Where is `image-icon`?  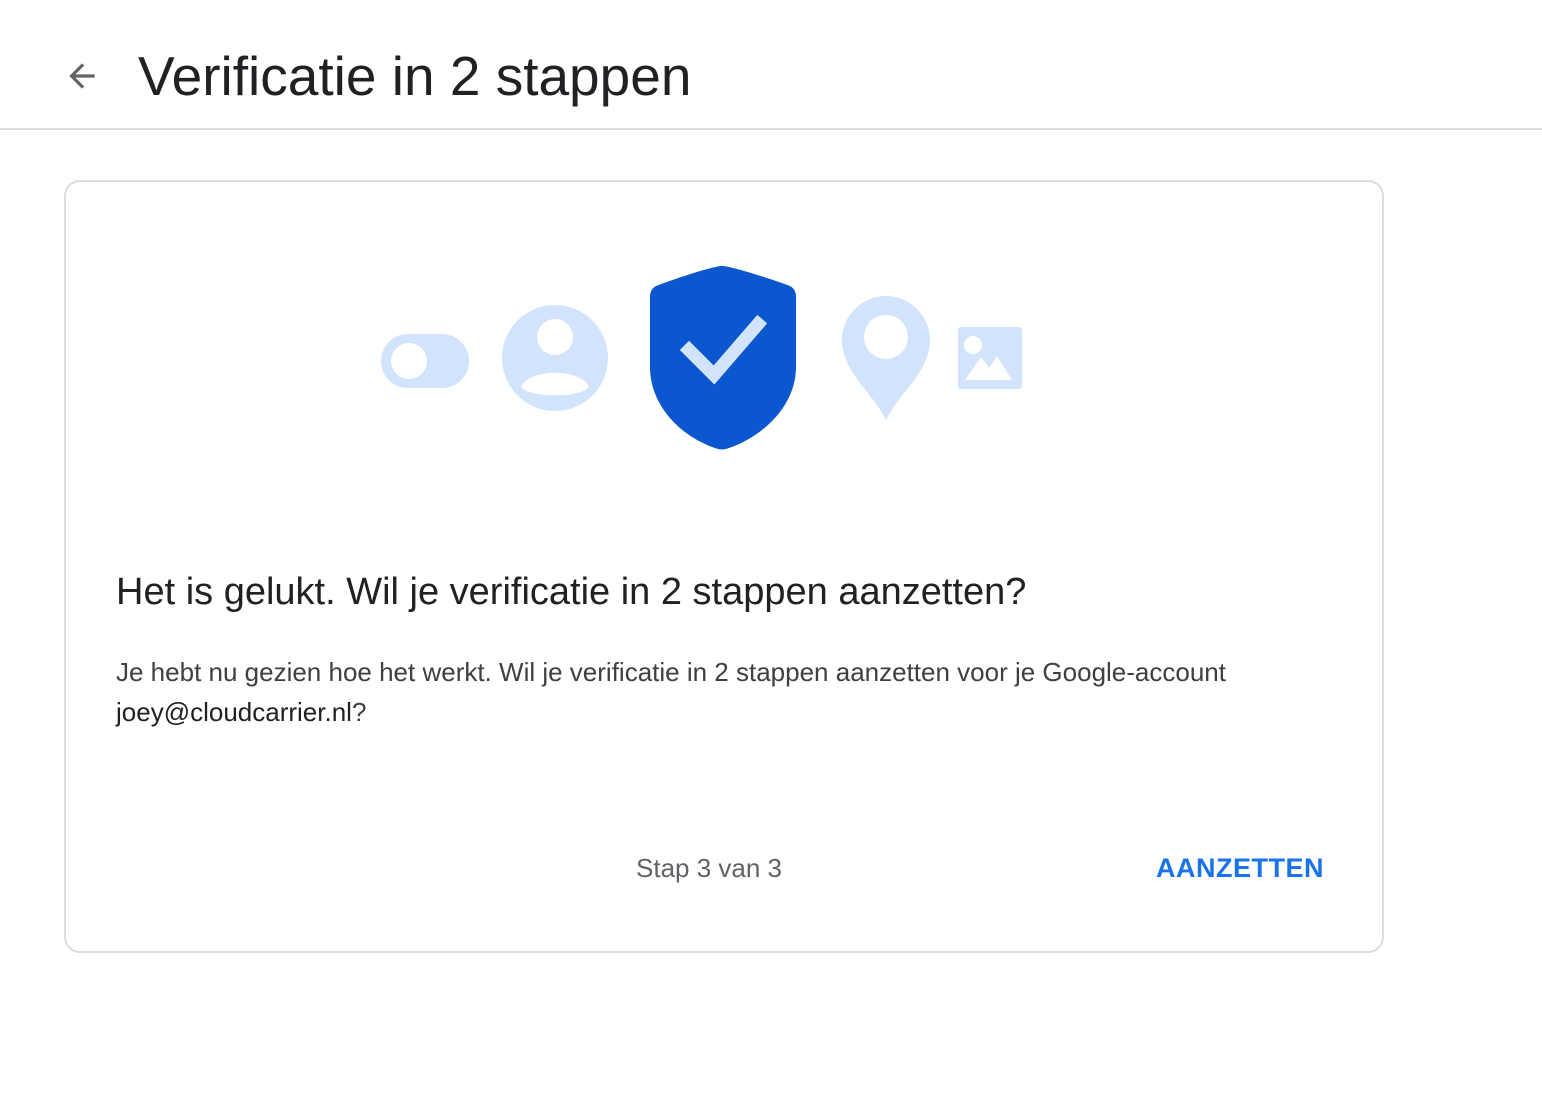 image-icon is located at coordinates (990, 358).